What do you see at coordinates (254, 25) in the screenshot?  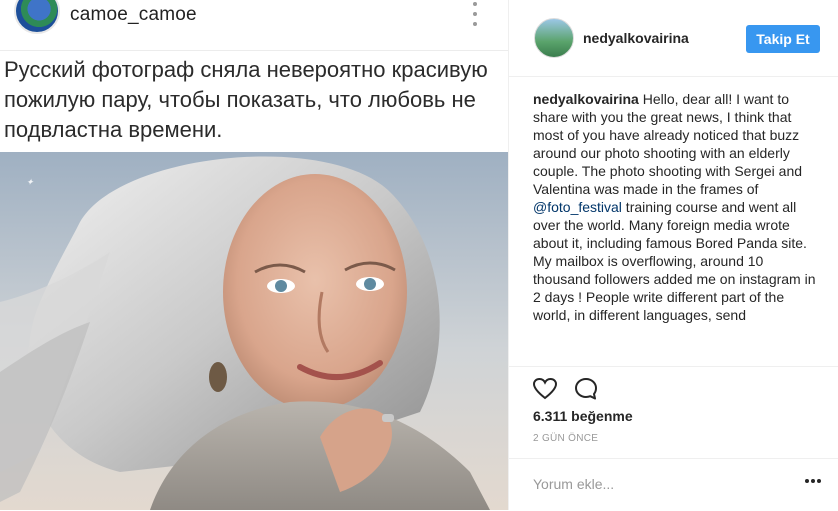 I see `source-post-header: camoe_camoe` at bounding box center [254, 25].